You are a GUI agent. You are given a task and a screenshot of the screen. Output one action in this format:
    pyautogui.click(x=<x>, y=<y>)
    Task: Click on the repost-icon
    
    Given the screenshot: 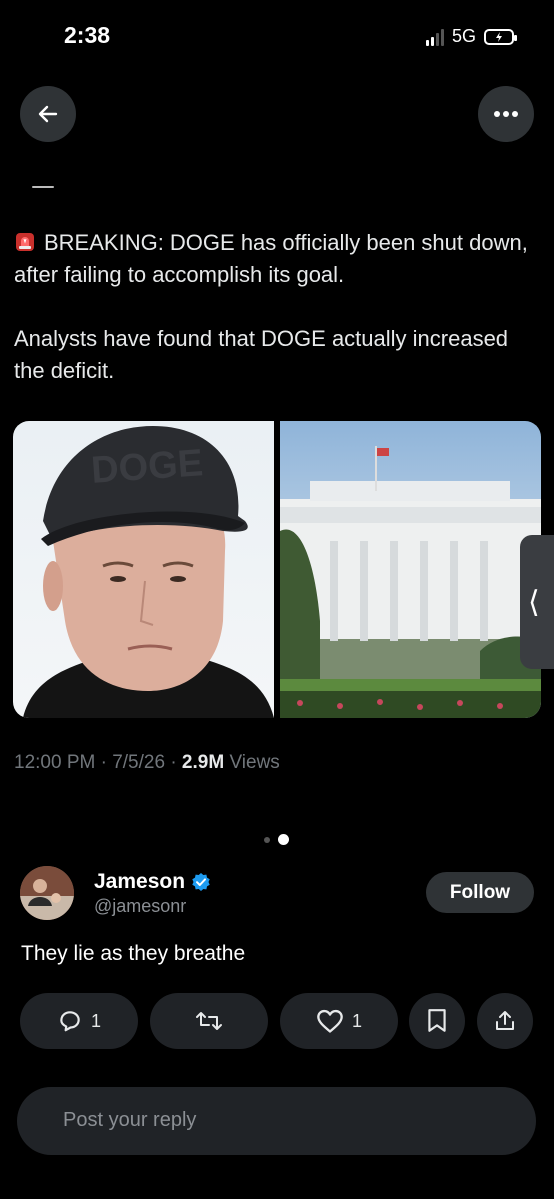 What is the action you would take?
    pyautogui.click(x=209, y=1021)
    